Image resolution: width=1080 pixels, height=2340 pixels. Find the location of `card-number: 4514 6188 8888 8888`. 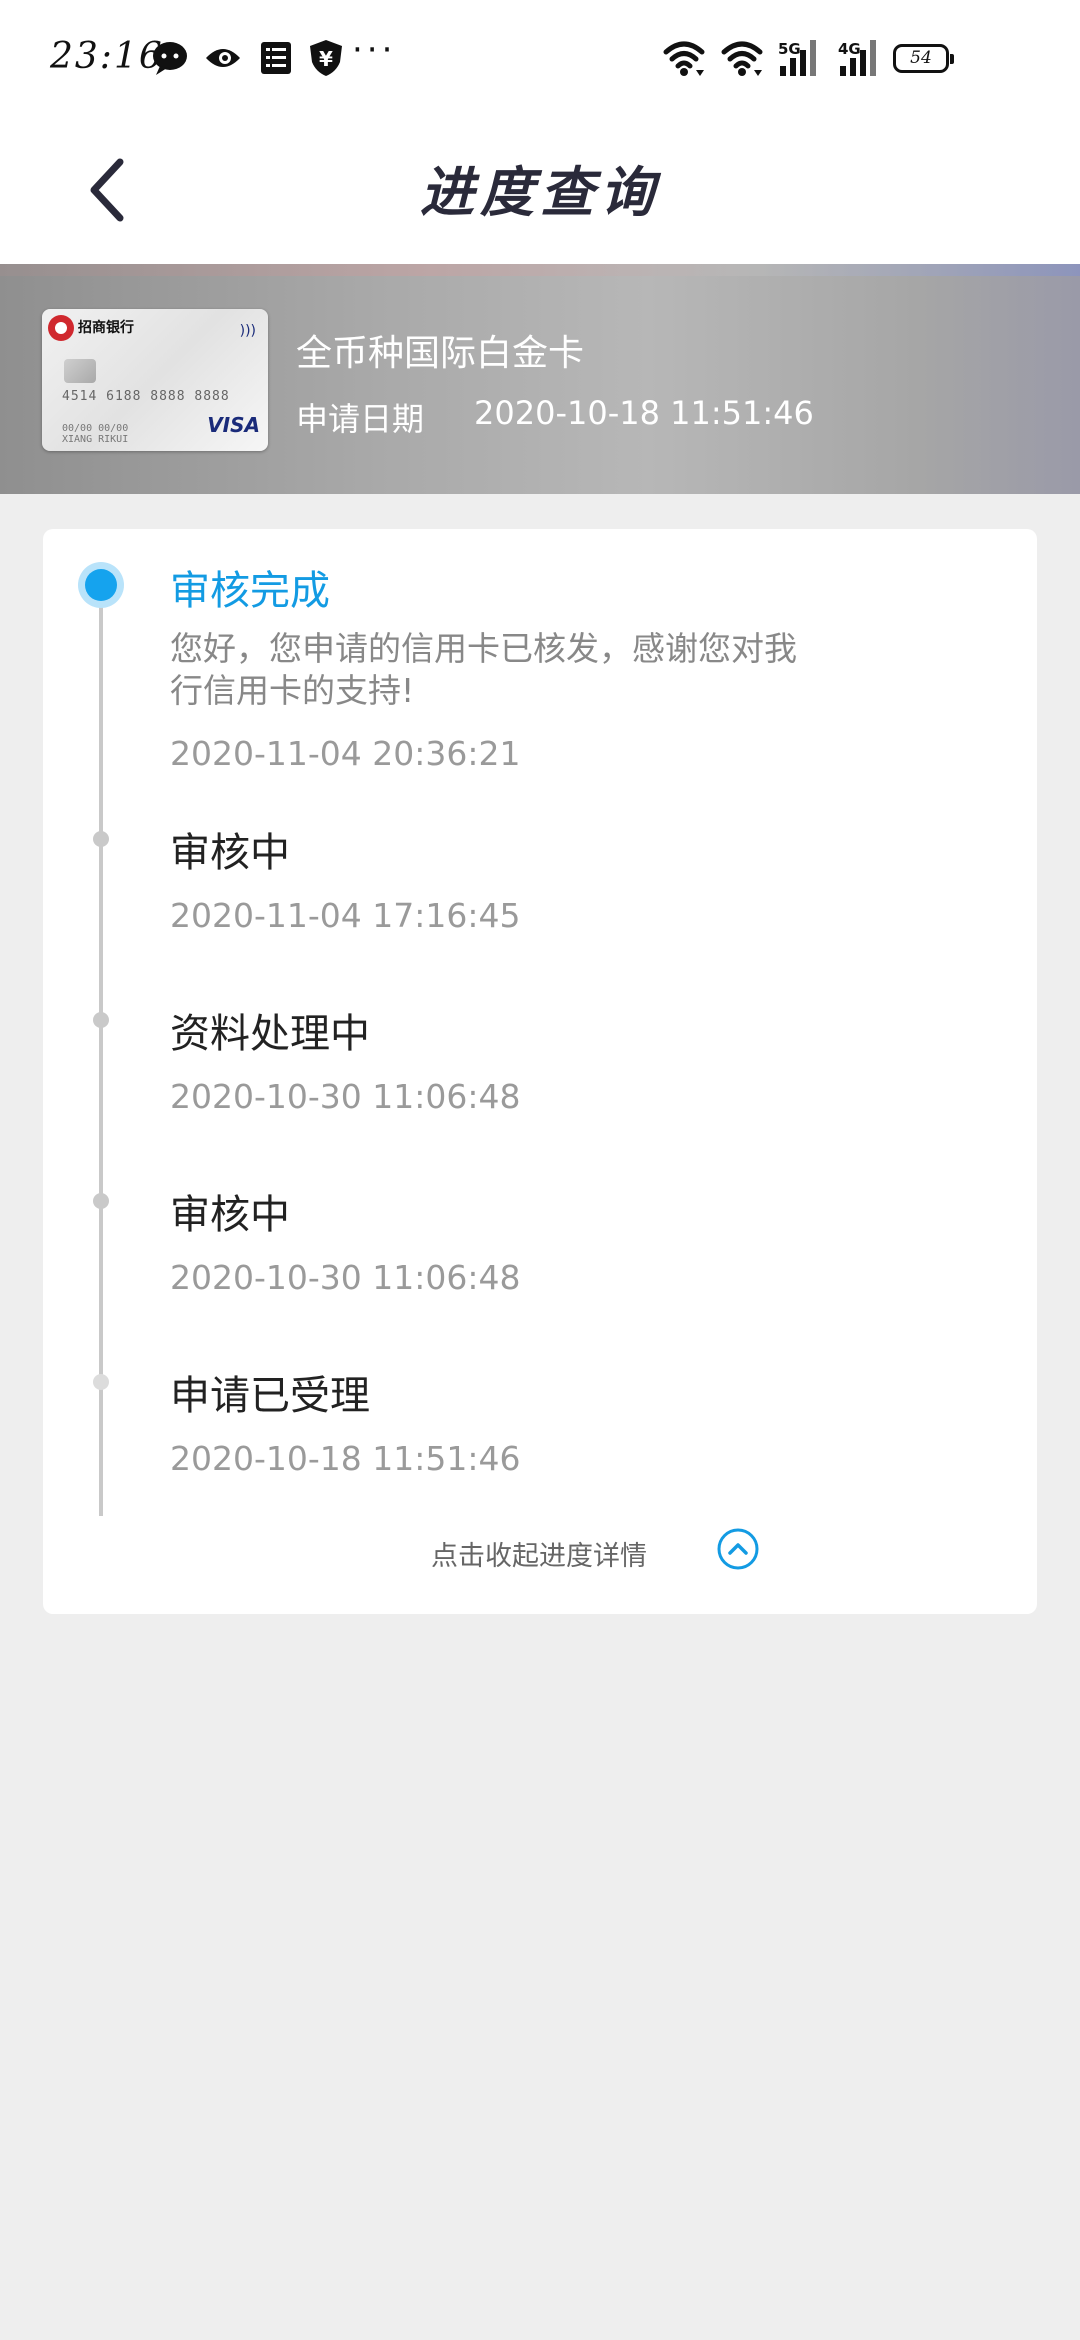

card-number: 4514 6188 8888 8888 is located at coordinates (146, 396).